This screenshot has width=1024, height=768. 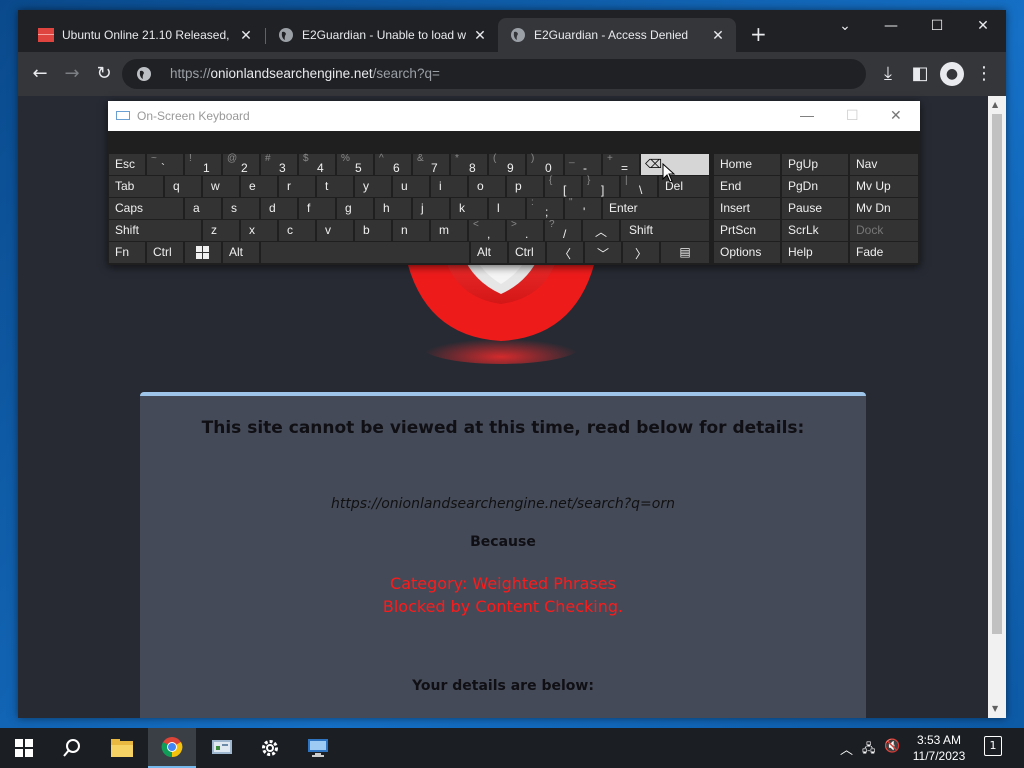 I want to click on page-scrollbar: ▲ ▼, so click(x=997, y=407).